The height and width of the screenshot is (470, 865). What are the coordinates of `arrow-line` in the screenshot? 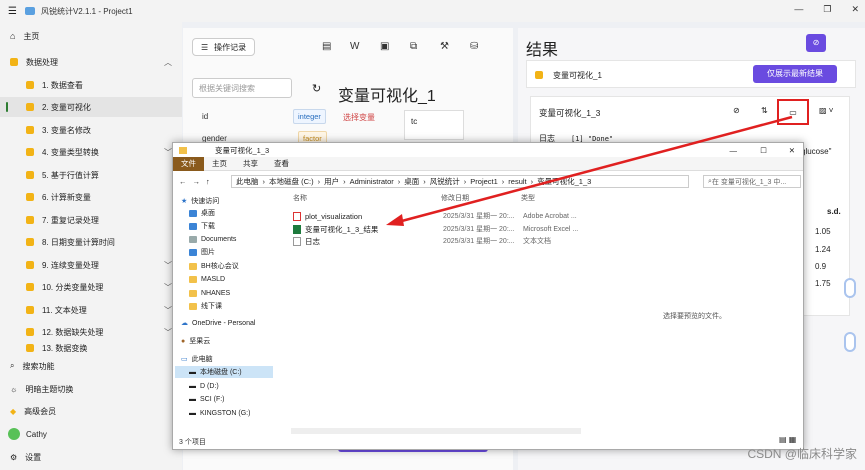 It's located at (595, 169).